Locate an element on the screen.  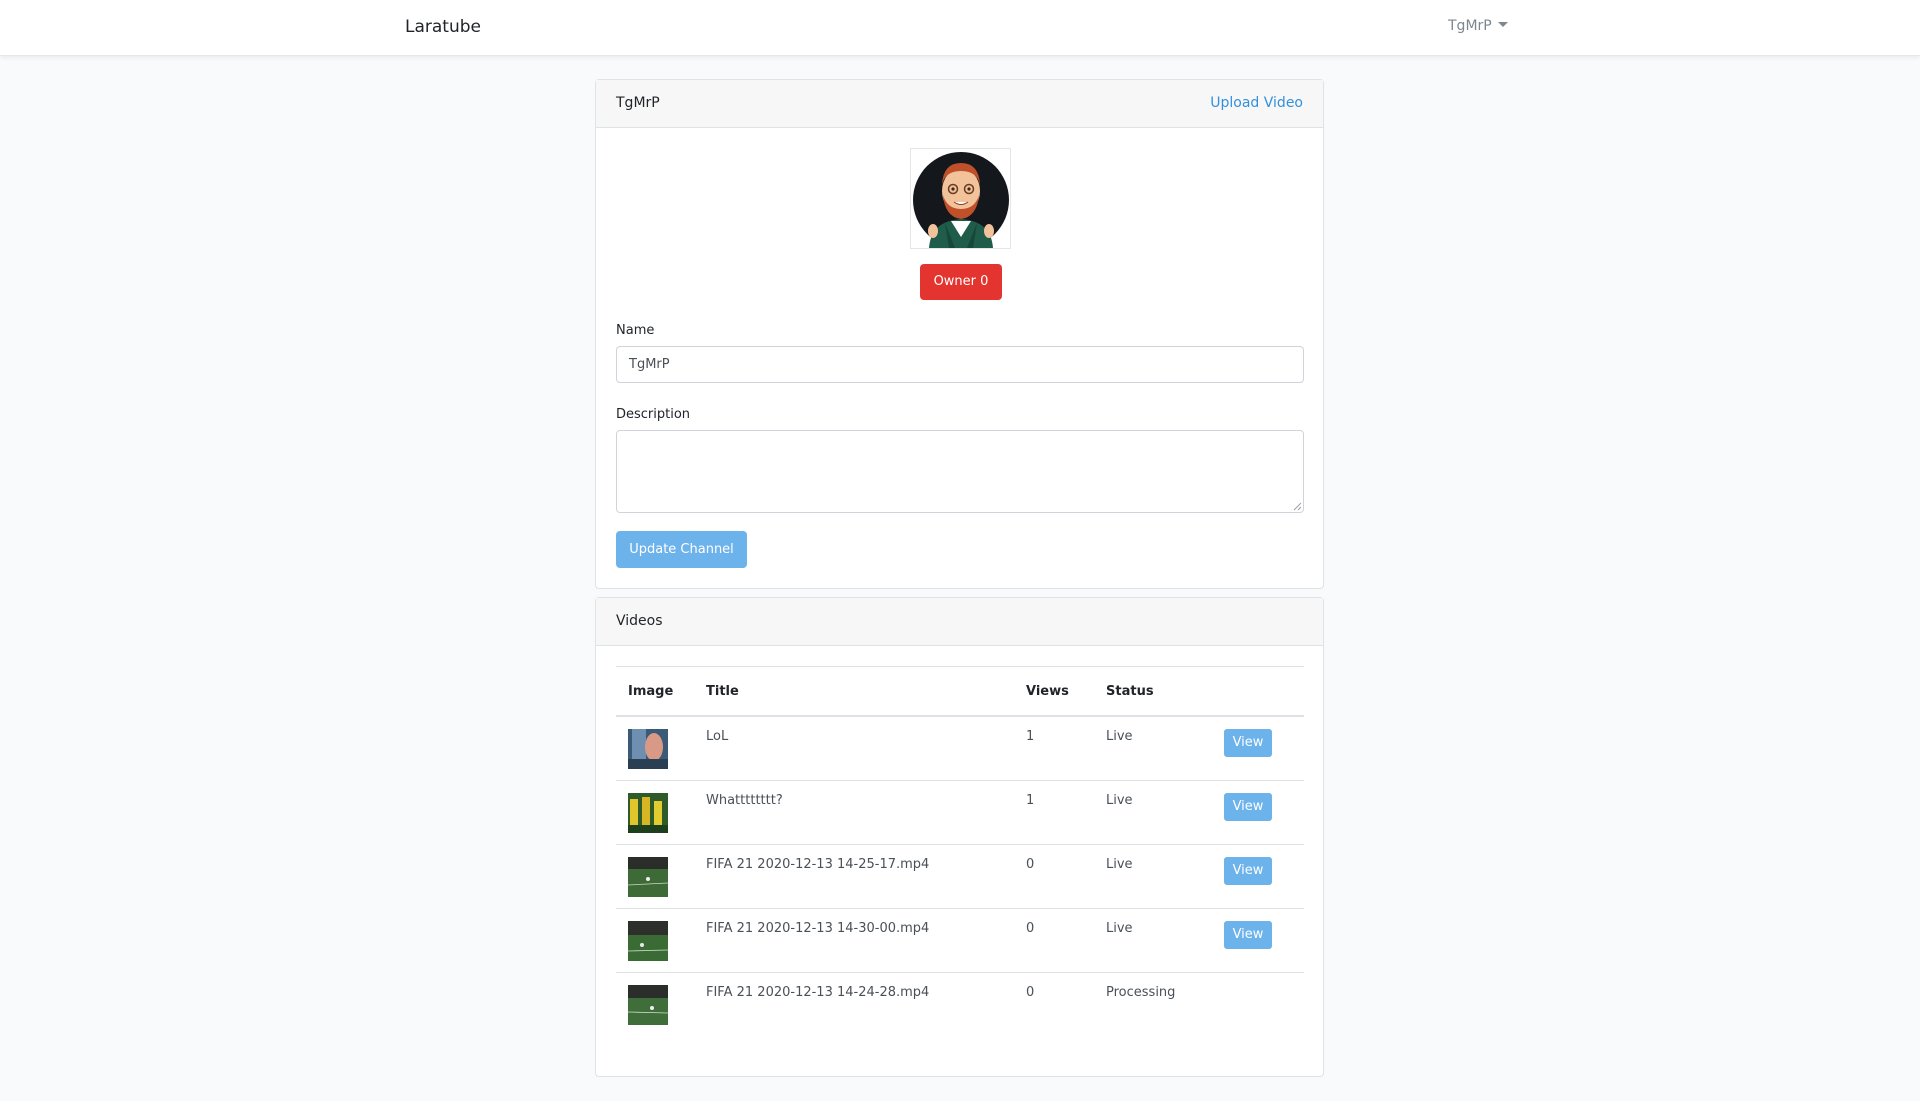
description-label: Description is located at coordinates (653, 414).